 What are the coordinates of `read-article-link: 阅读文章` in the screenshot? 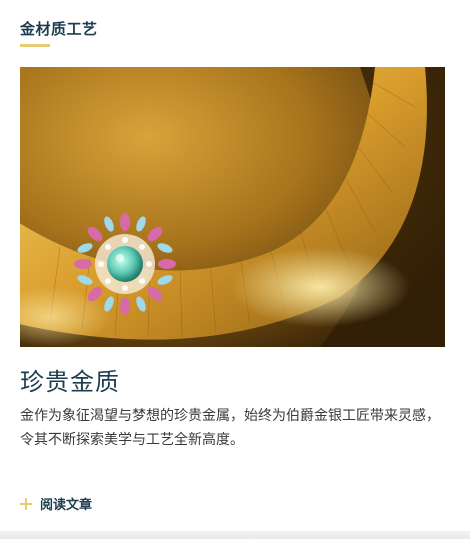 It's located at (56, 503).